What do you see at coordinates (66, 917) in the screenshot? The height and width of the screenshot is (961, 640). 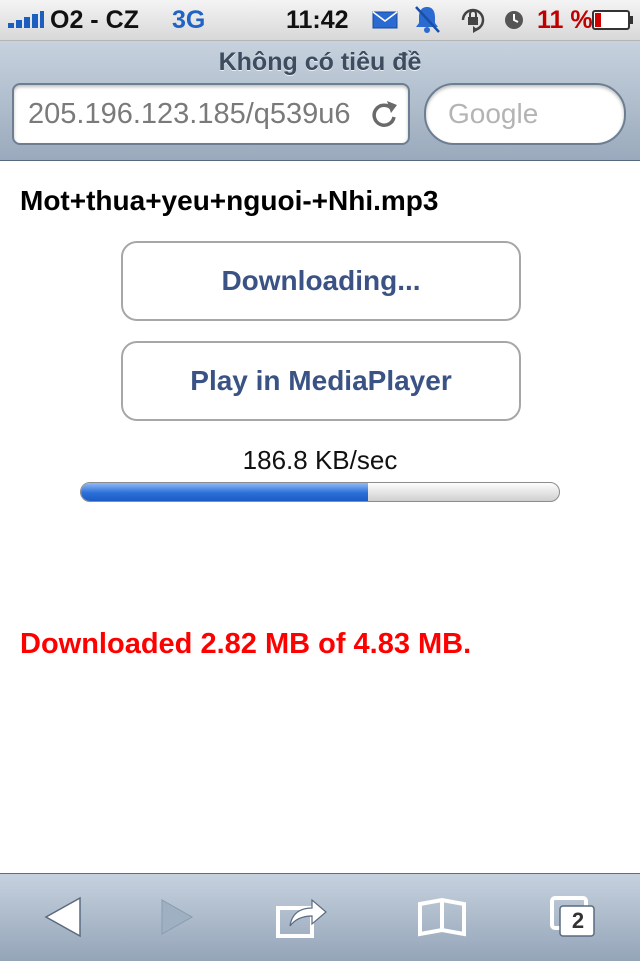 I see `back-arrow-icon` at bounding box center [66, 917].